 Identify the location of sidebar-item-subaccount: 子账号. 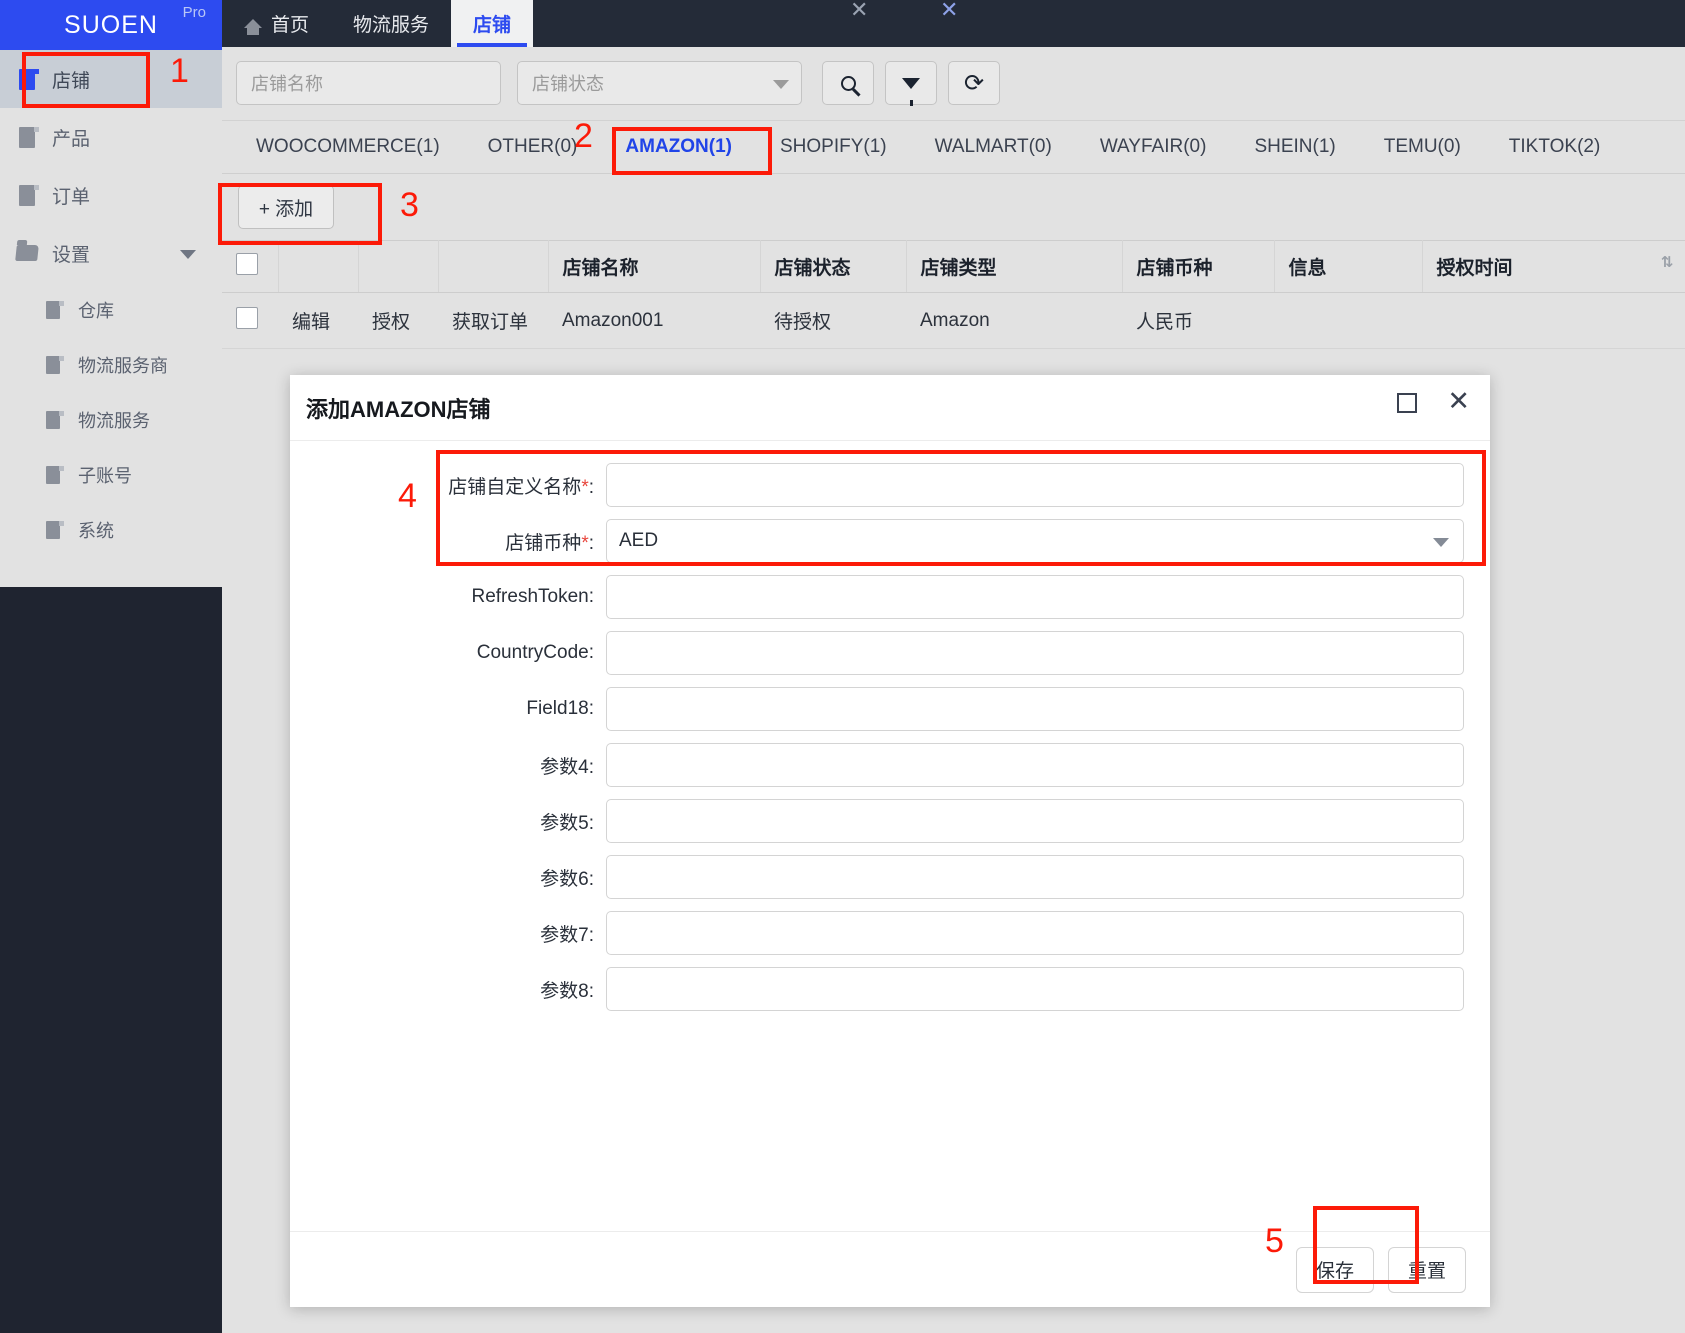
(111, 474).